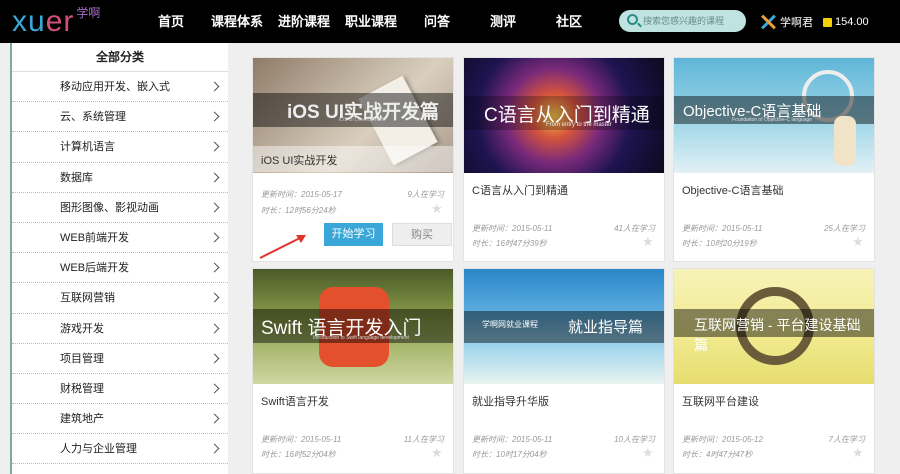 The width and height of the screenshot is (900, 474). What do you see at coordinates (852, 22) in the screenshot?
I see `coin-balance: 154.00` at bounding box center [852, 22].